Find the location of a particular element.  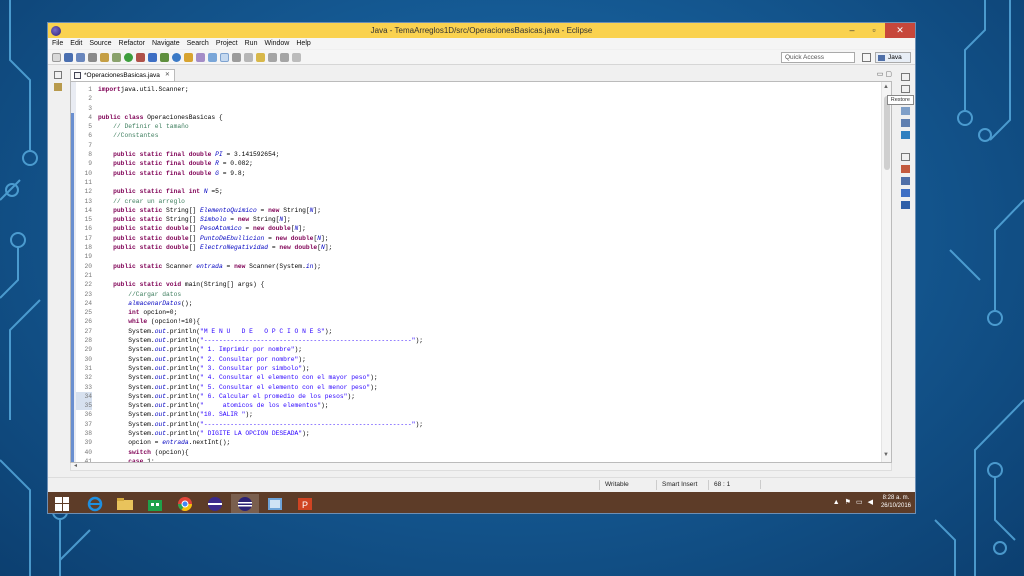

close-button: ✕ is located at coordinates (900, 30).